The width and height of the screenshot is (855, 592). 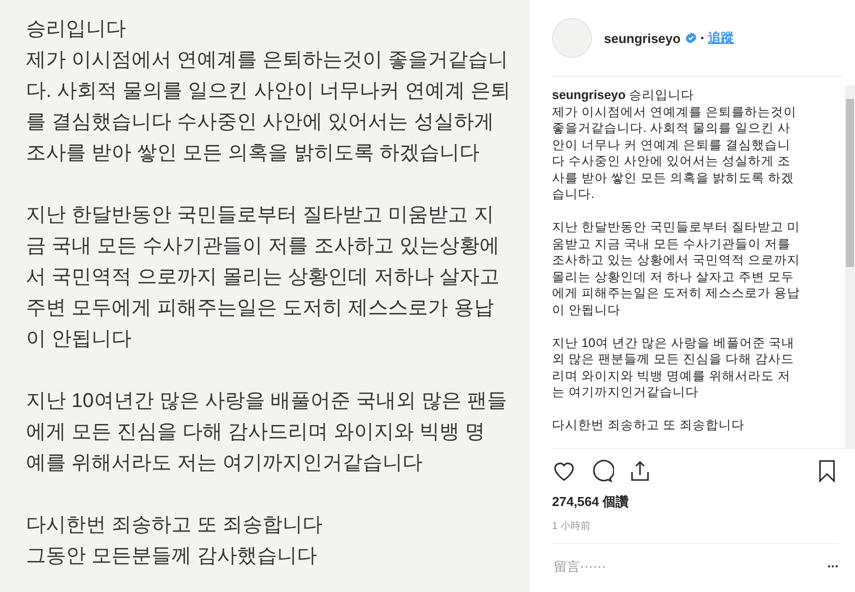 I want to click on note-text-line: 다. 사회적 물의를 일으킨 사안이 너무나커 연예계 은퇴, so click(x=268, y=91).